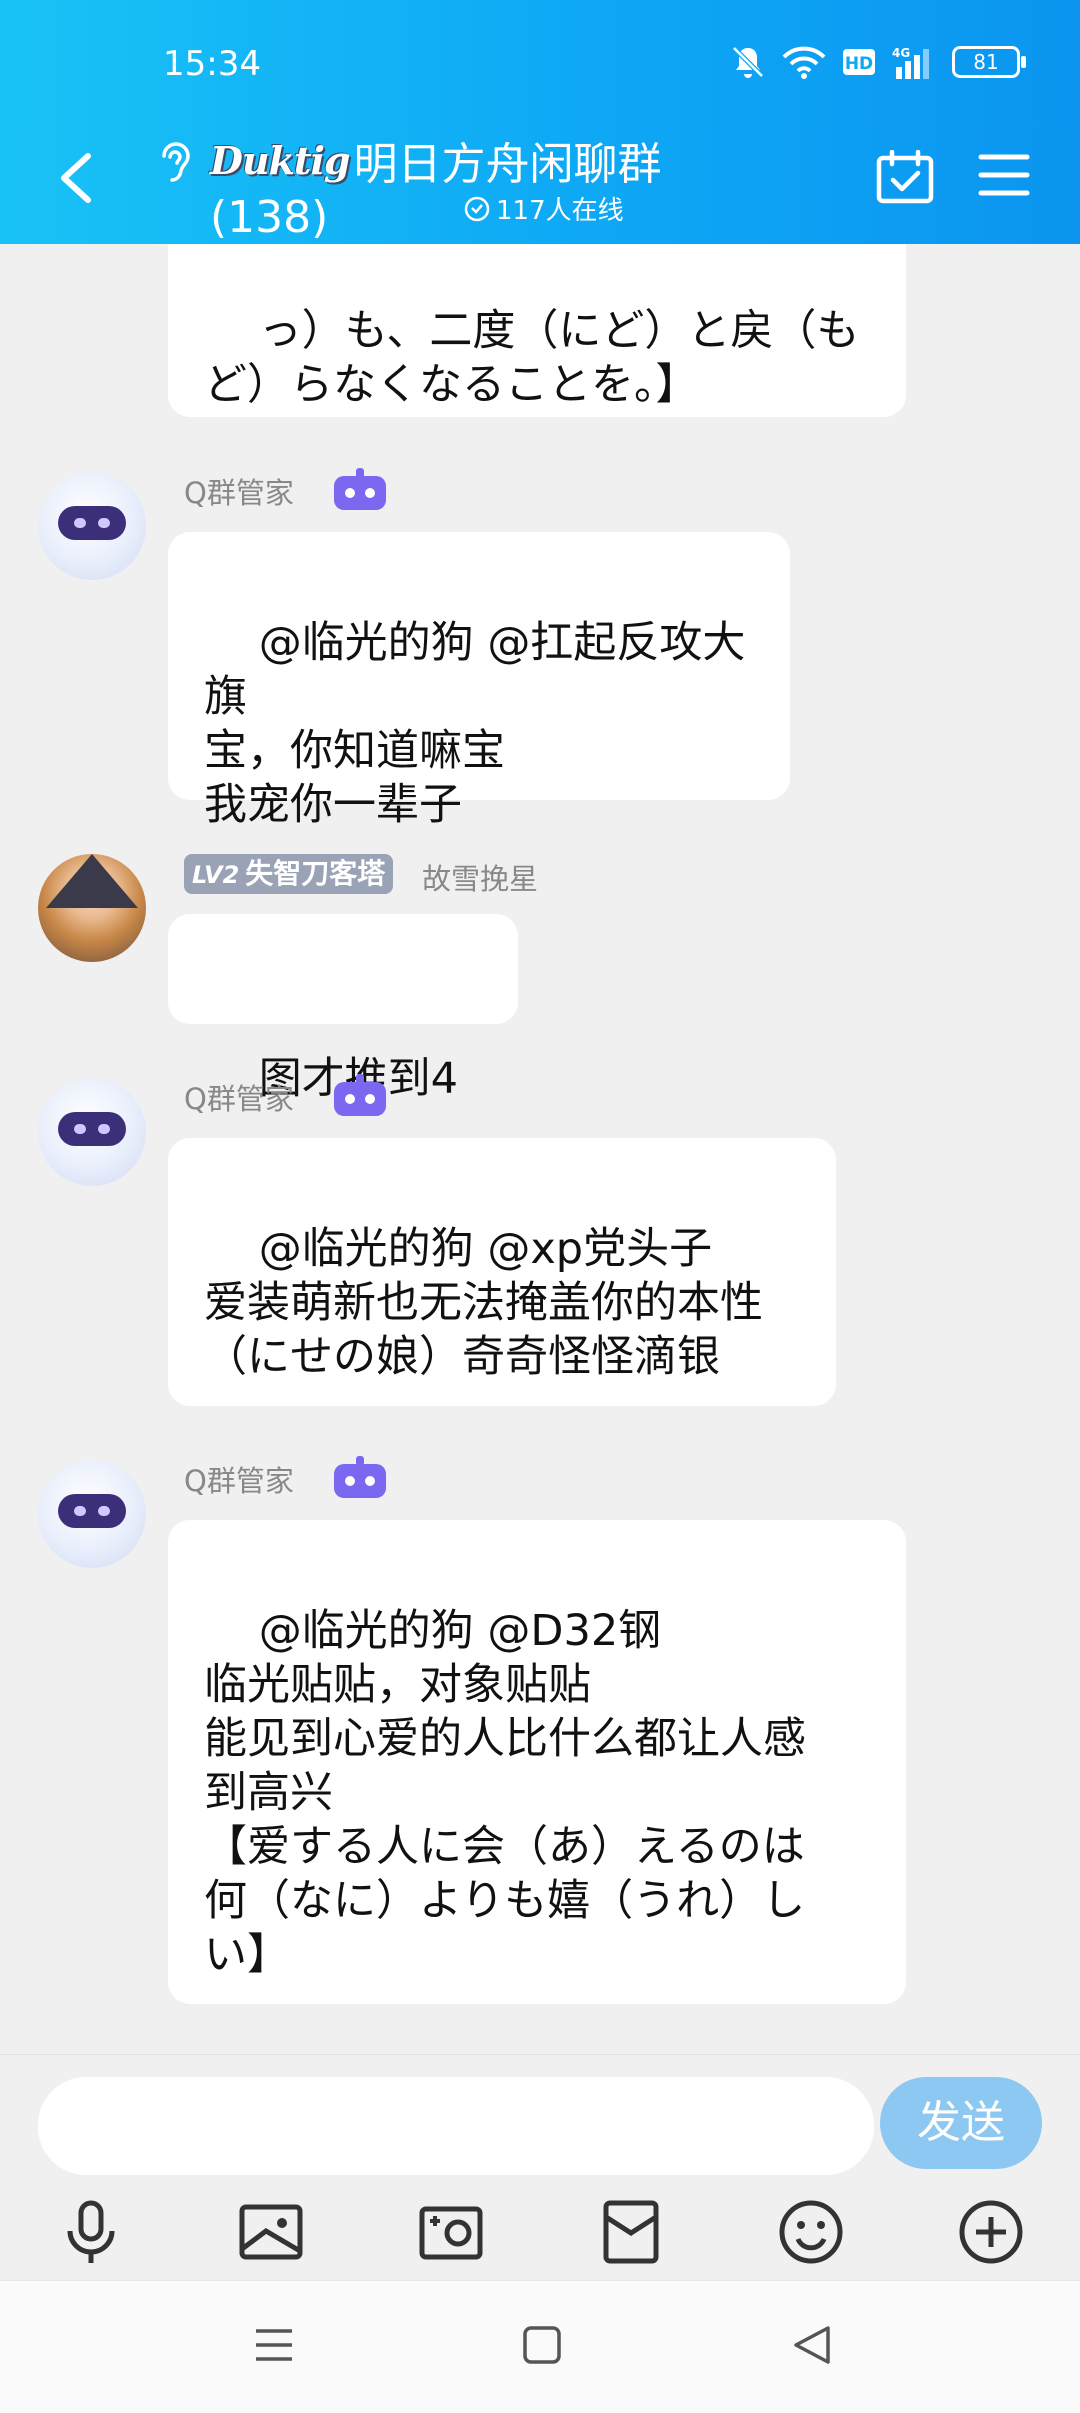 The height and width of the screenshot is (2413, 1080). What do you see at coordinates (91, 2232) in the screenshot?
I see `microphone-icon` at bounding box center [91, 2232].